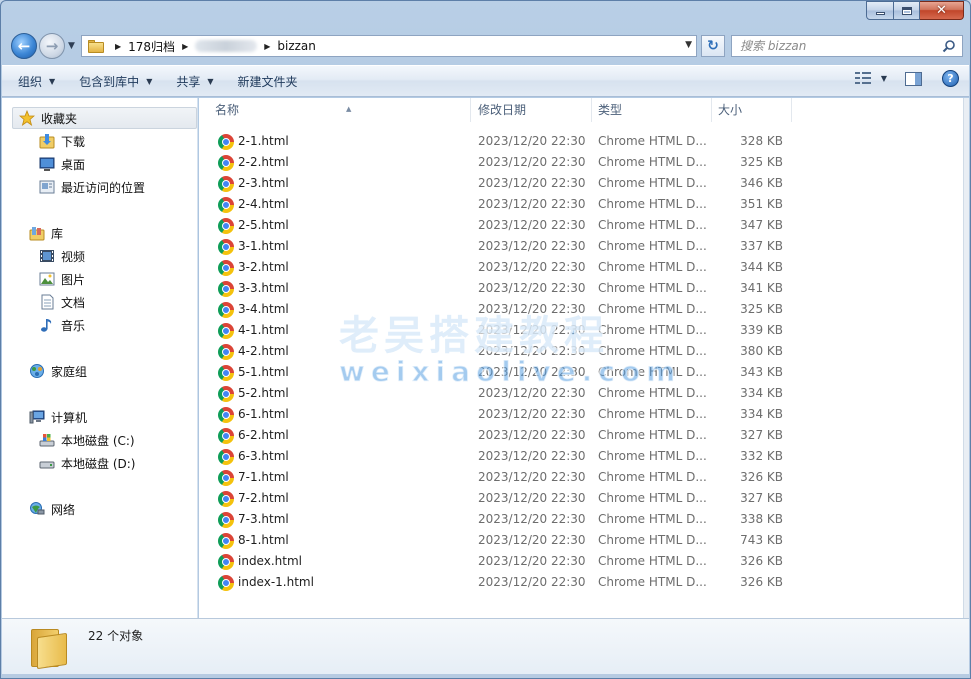  I want to click on video-icon, so click(47, 256).